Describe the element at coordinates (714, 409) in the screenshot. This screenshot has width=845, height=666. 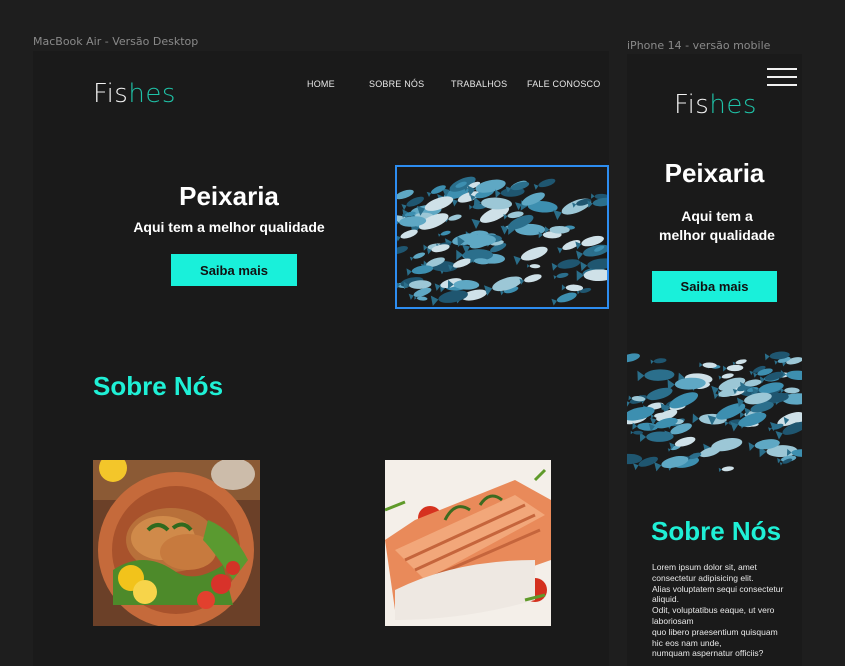
I see `mobile-fish-school-image` at that location.